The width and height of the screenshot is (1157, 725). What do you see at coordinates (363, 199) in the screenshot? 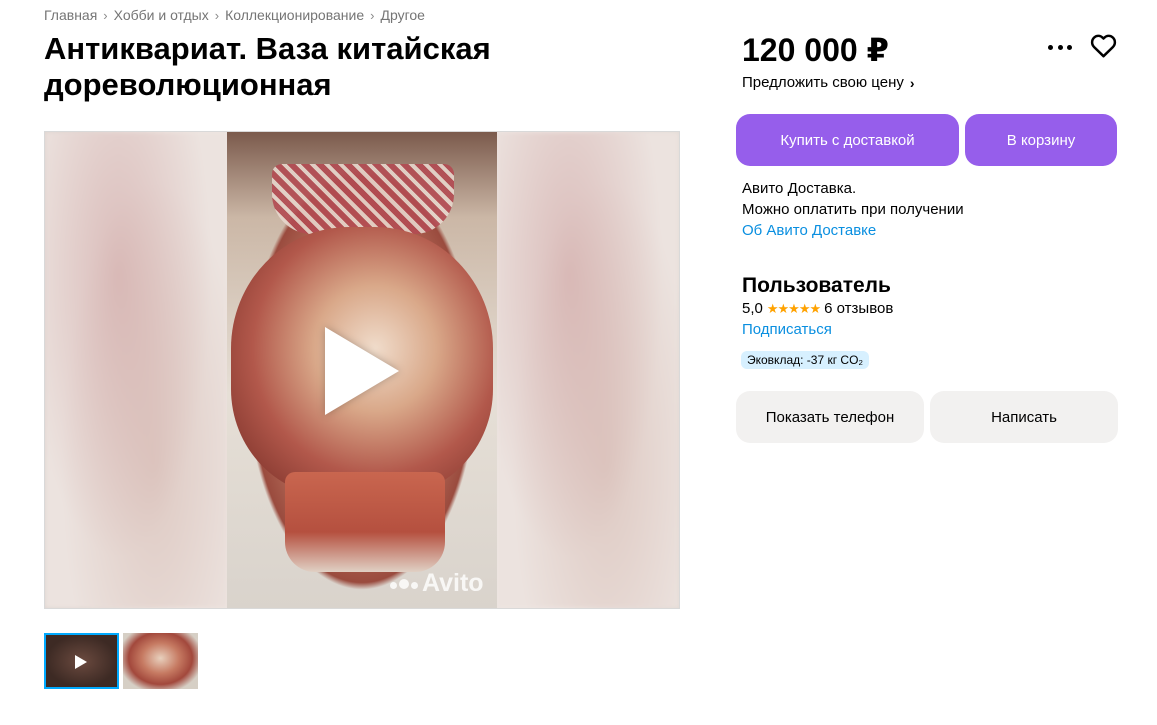
I see `vase-neck` at bounding box center [363, 199].